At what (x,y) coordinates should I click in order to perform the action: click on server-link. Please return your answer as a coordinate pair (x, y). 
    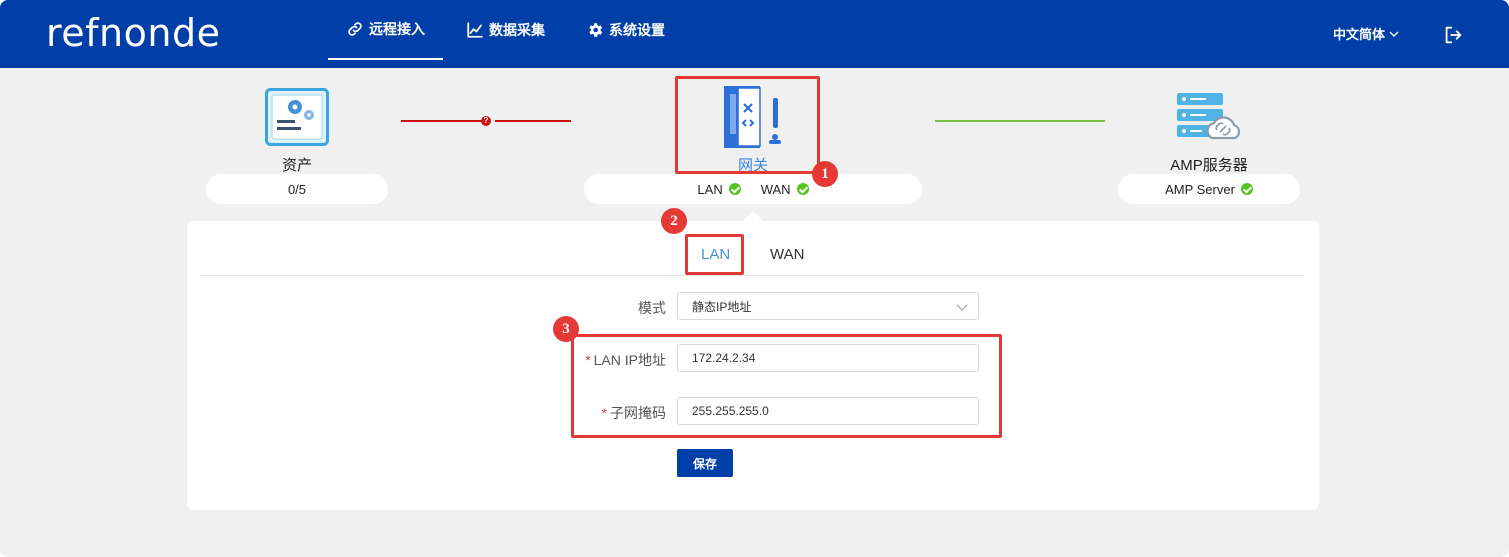
    Looking at the image, I should click on (1020, 121).